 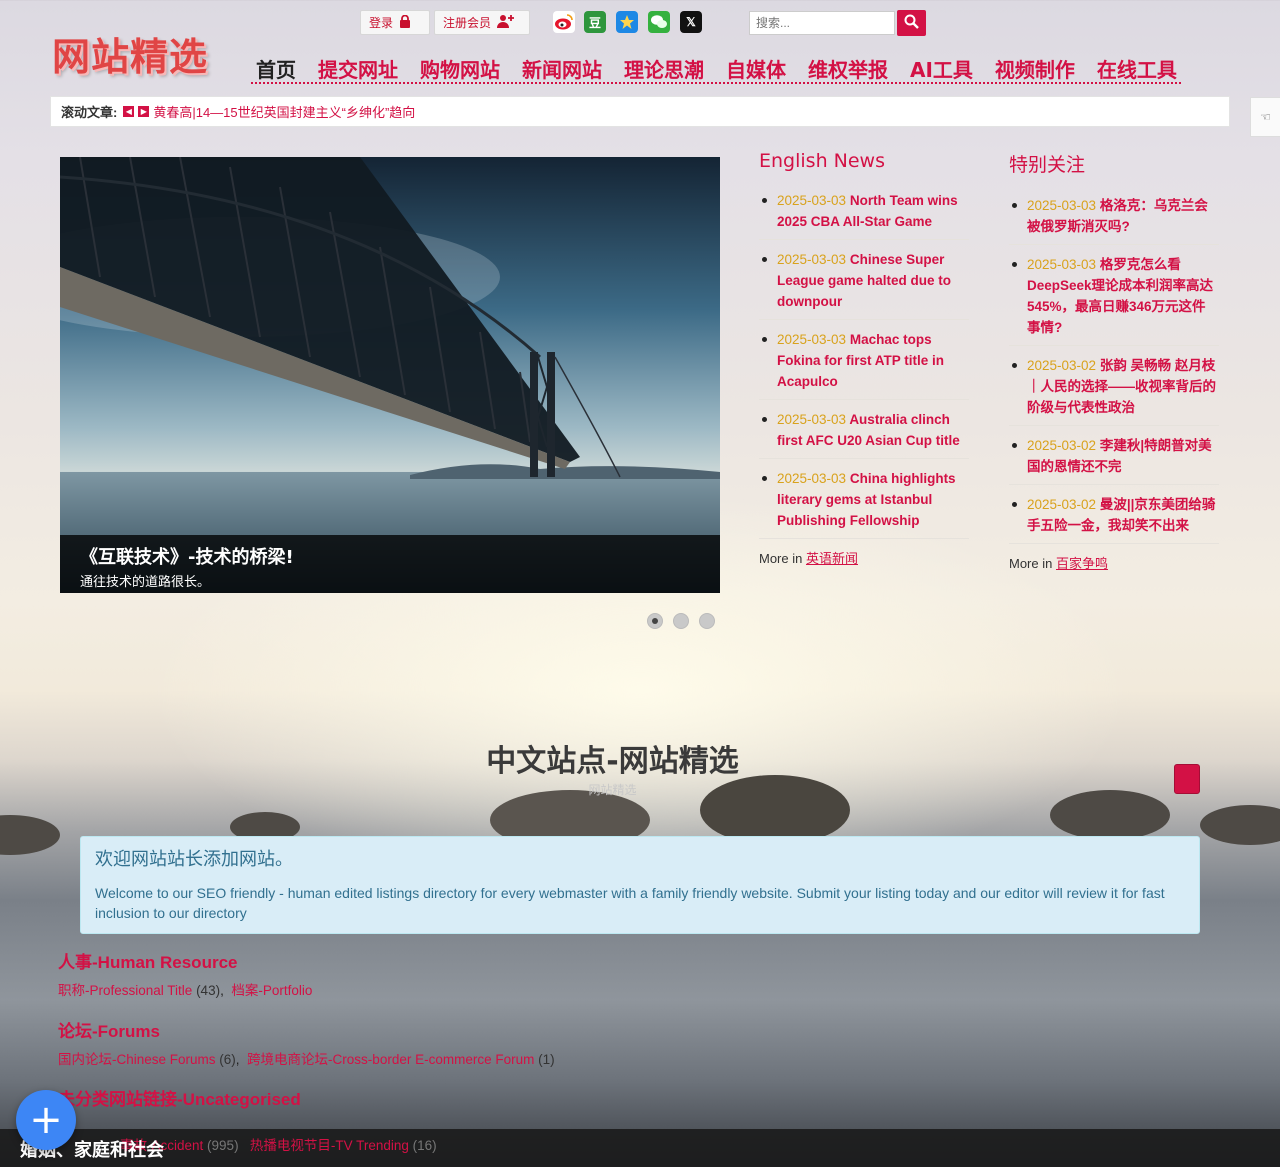 What do you see at coordinates (284, 111) in the screenshot?
I see `ticker-article-link: 黄春高|14—15世纪英国封建主义“乡绅化”趋向` at bounding box center [284, 111].